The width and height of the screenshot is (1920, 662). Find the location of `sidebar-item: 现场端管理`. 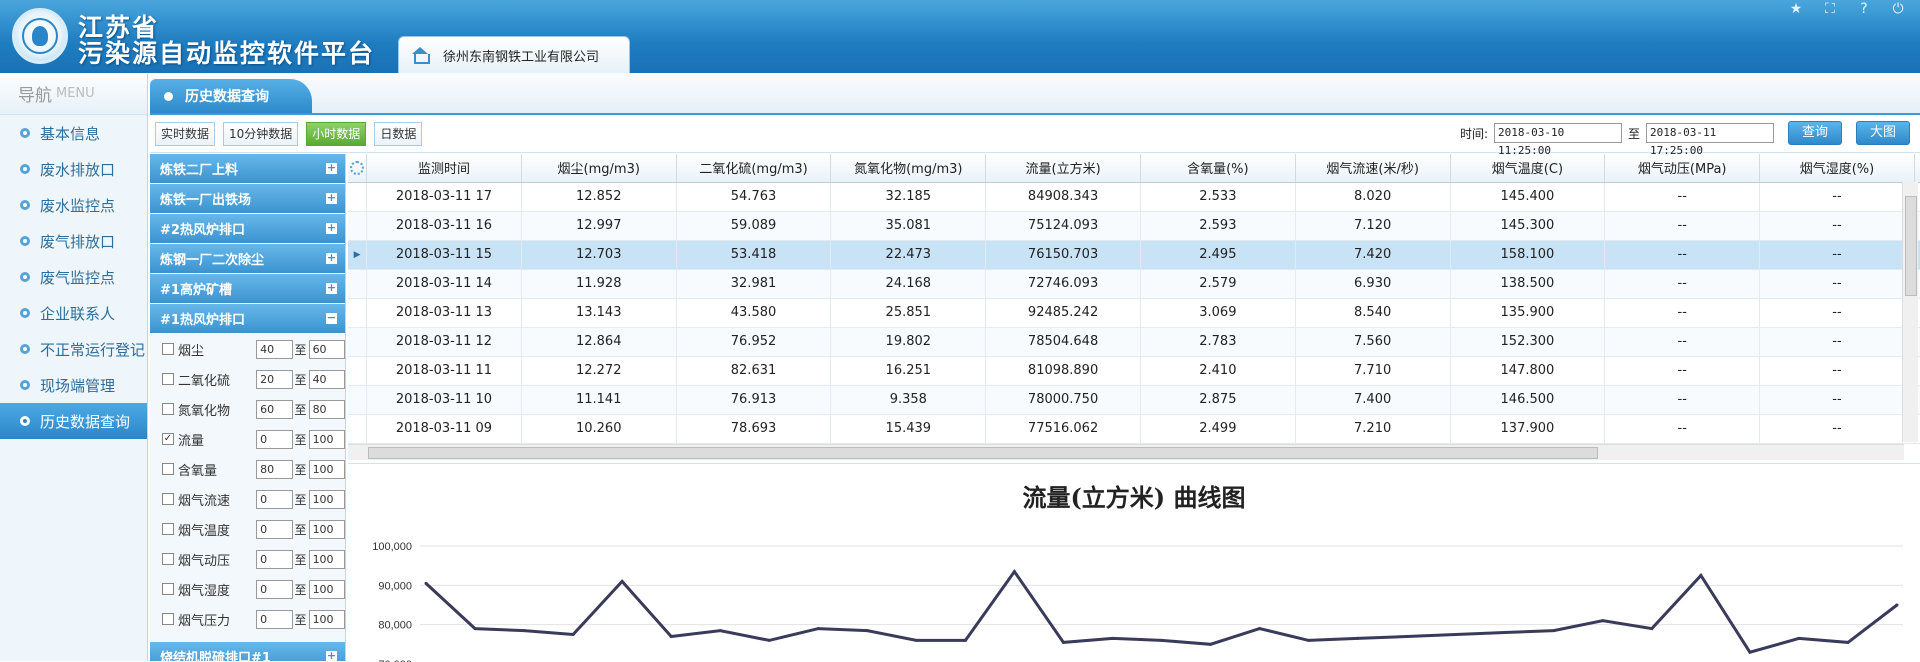

sidebar-item: 现场端管理 is located at coordinates (73, 385).